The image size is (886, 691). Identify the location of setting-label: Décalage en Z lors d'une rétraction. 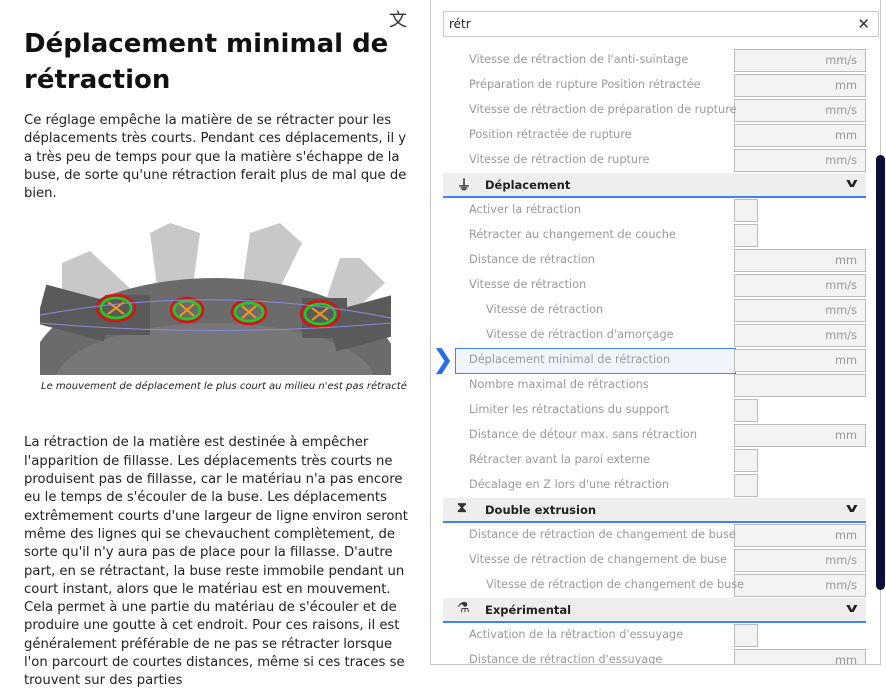
(569, 484).